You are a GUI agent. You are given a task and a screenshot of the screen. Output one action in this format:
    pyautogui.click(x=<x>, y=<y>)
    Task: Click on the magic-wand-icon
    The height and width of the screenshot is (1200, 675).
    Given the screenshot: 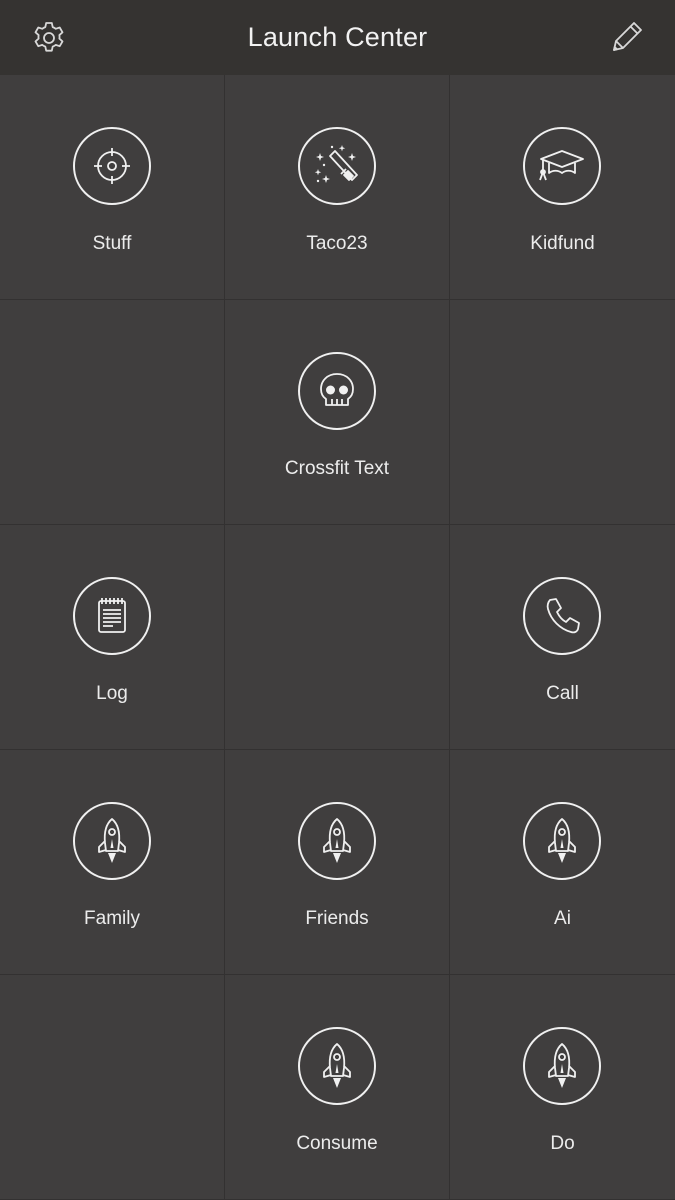 What is the action you would take?
    pyautogui.click(x=336, y=164)
    